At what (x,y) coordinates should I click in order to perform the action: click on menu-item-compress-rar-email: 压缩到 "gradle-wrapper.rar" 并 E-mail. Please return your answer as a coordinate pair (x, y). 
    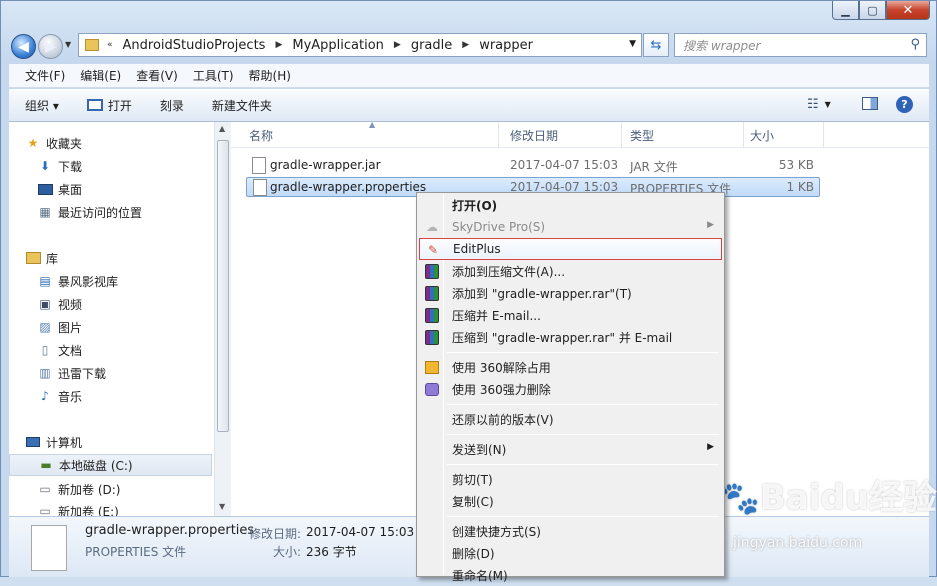
    Looking at the image, I should click on (570, 337).